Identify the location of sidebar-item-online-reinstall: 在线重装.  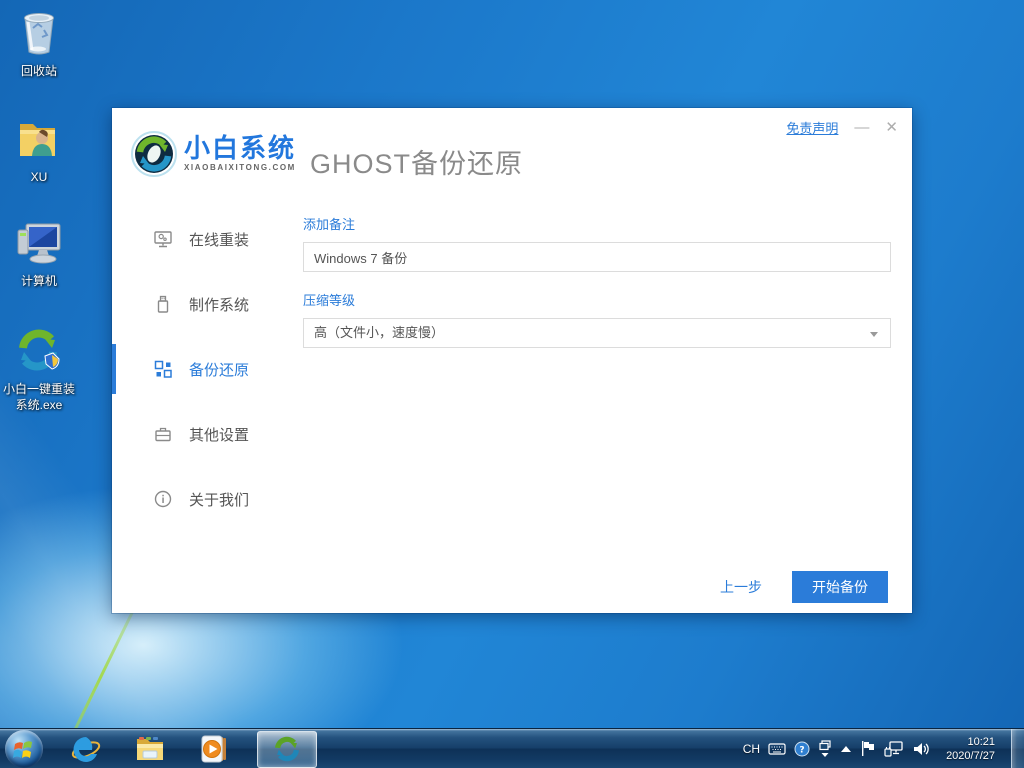
(207, 239).